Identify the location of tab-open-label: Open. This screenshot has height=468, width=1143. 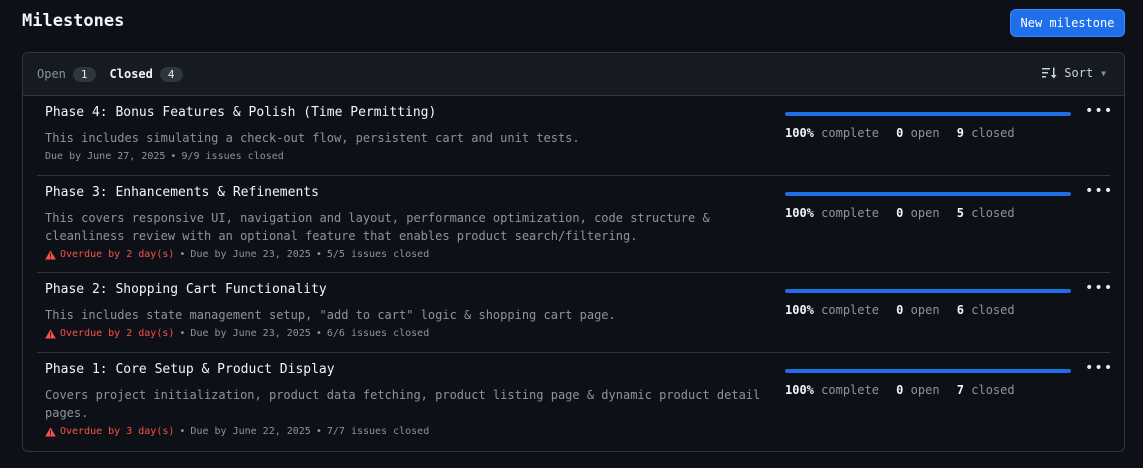
(51, 74).